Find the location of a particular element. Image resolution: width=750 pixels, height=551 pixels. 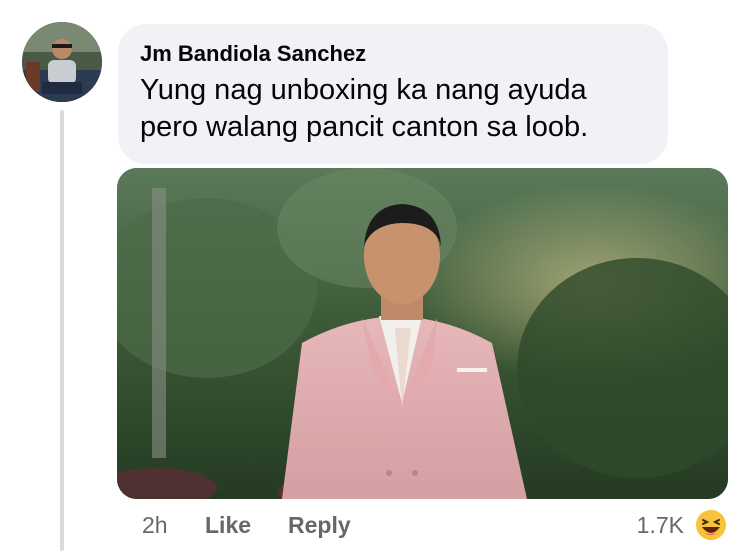

laughing-emoji-icon is located at coordinates (711, 525).